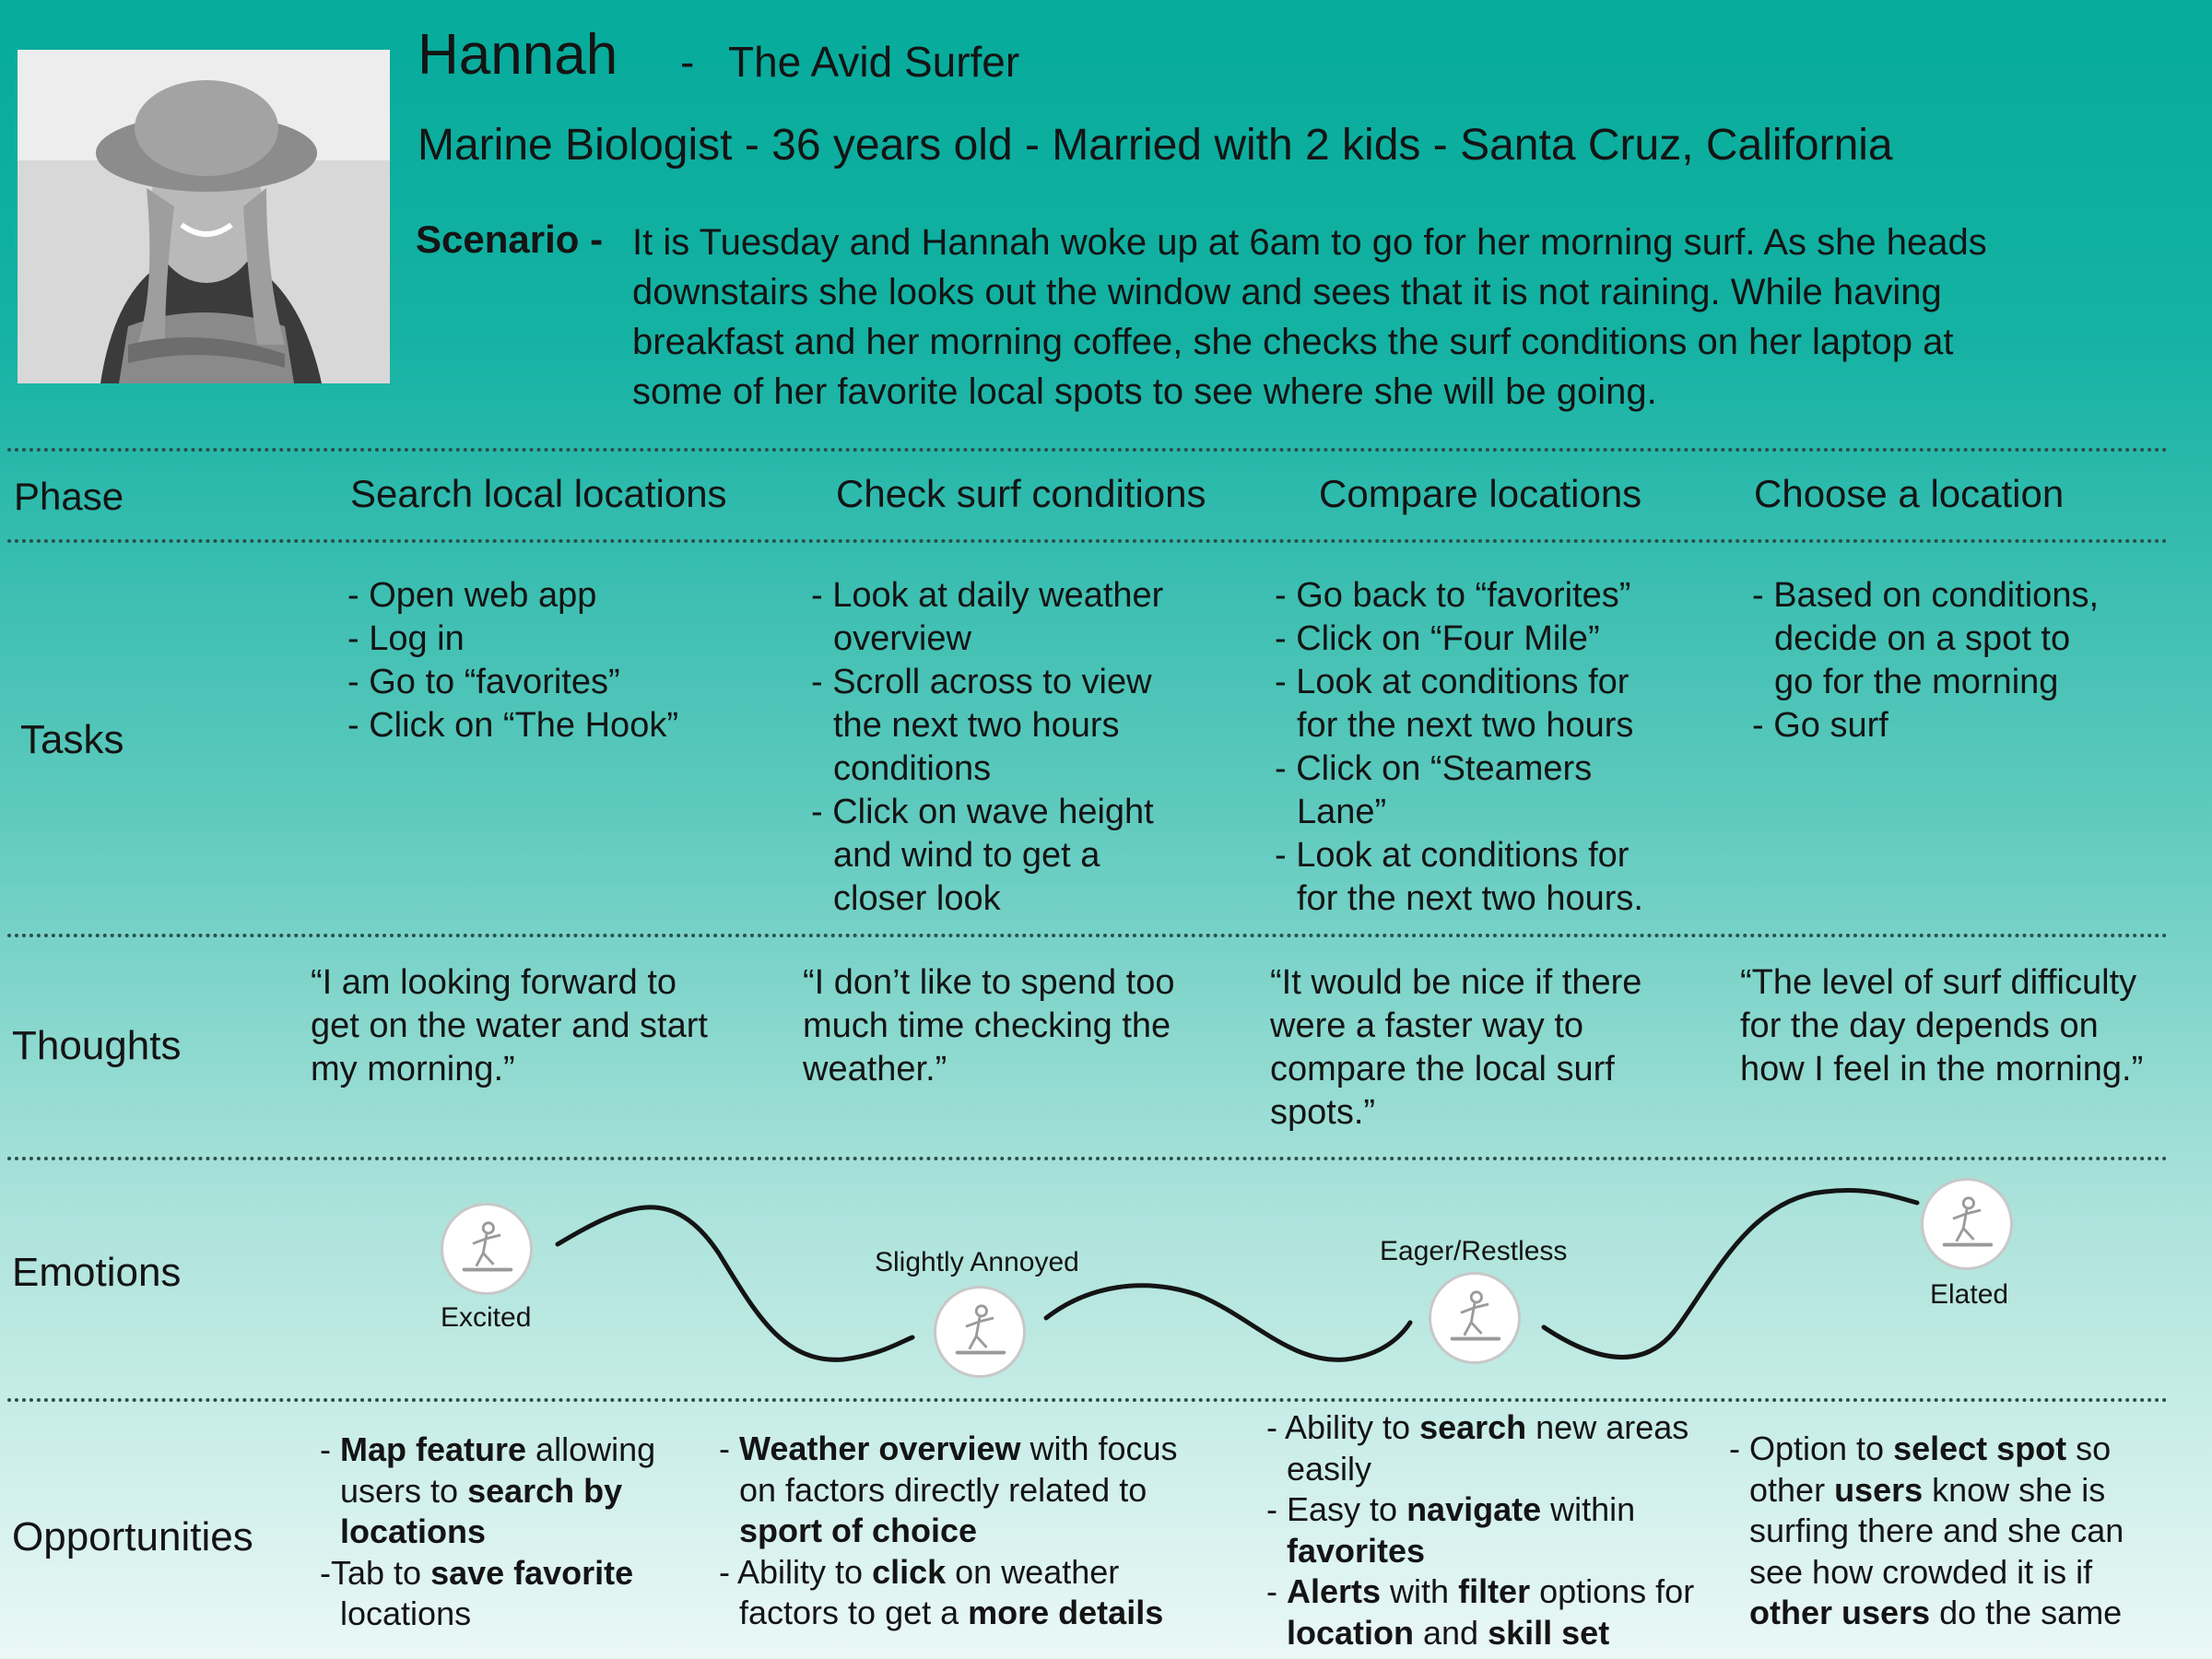 The image size is (2212, 1659). What do you see at coordinates (987, 595) in the screenshot?
I see `task-item: - Look at daily weather` at bounding box center [987, 595].